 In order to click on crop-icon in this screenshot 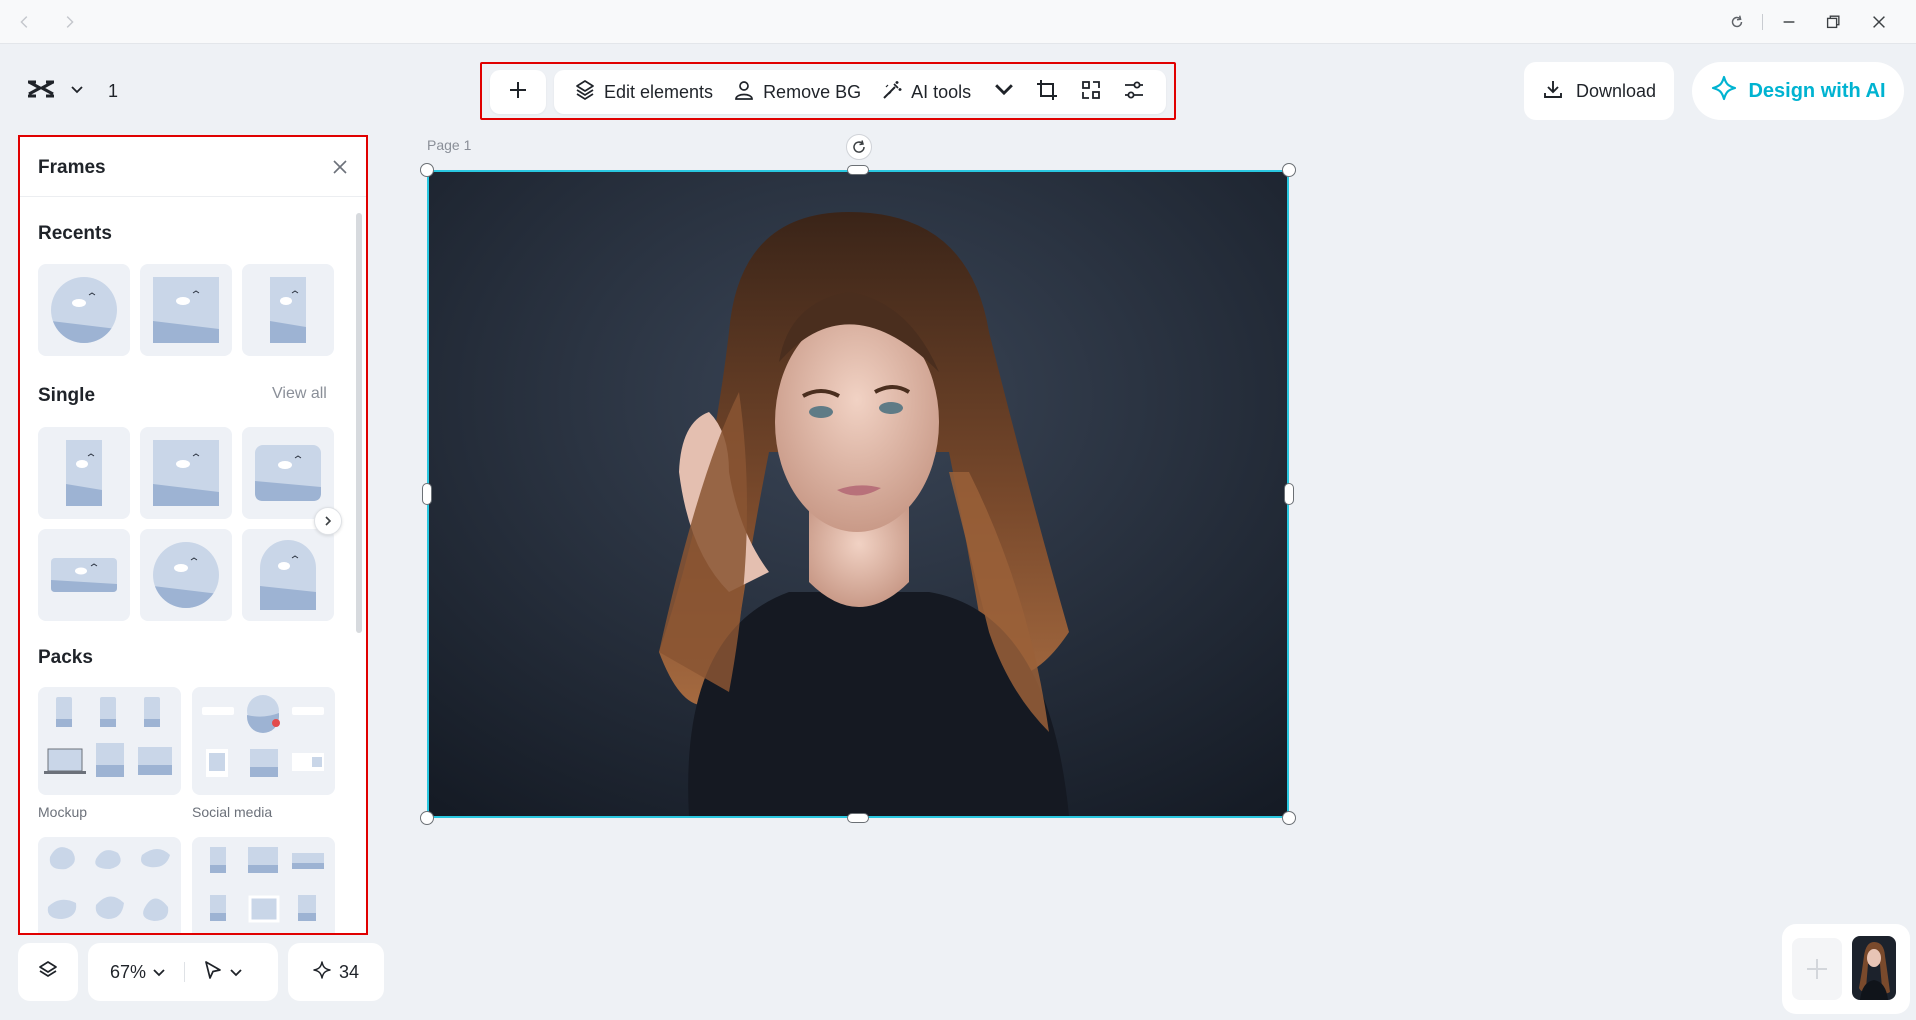, I will do `click(1047, 92)`.